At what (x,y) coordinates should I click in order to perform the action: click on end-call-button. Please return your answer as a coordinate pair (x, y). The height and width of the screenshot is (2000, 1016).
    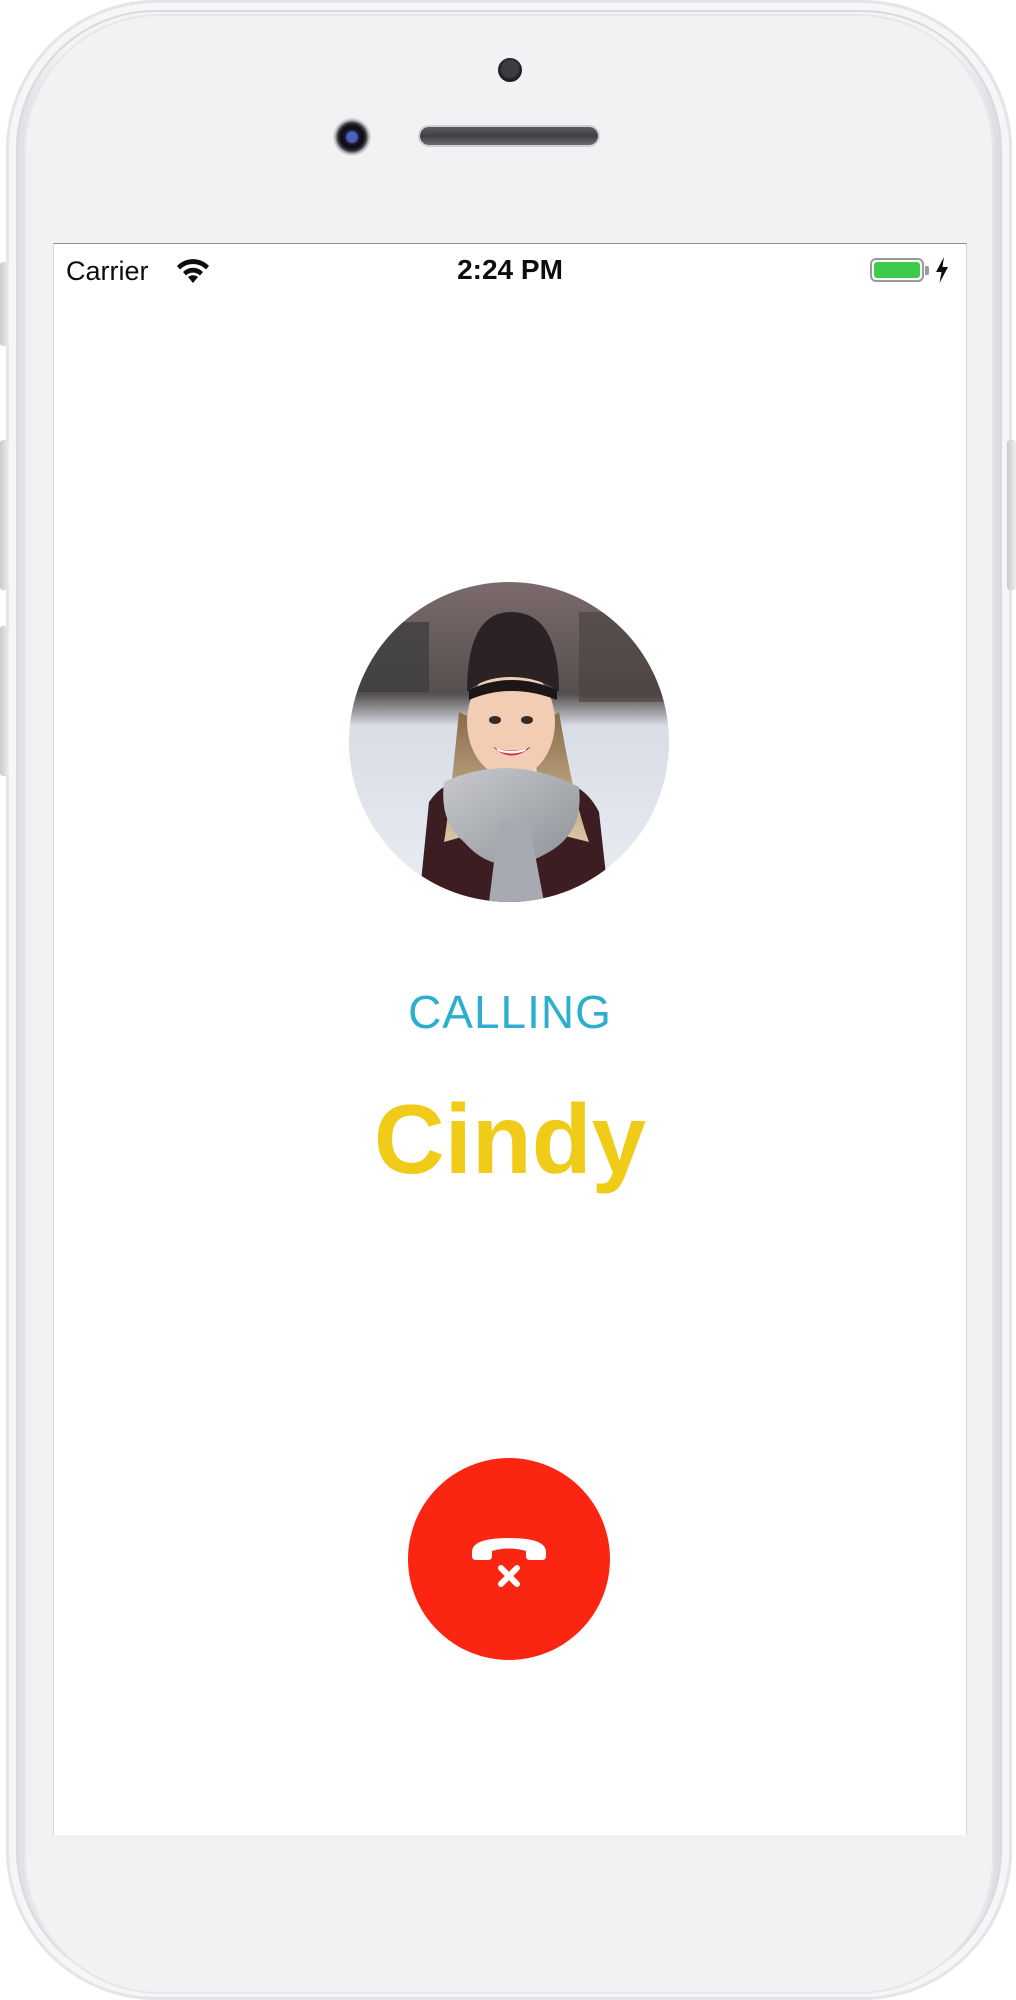
    Looking at the image, I should click on (509, 1559).